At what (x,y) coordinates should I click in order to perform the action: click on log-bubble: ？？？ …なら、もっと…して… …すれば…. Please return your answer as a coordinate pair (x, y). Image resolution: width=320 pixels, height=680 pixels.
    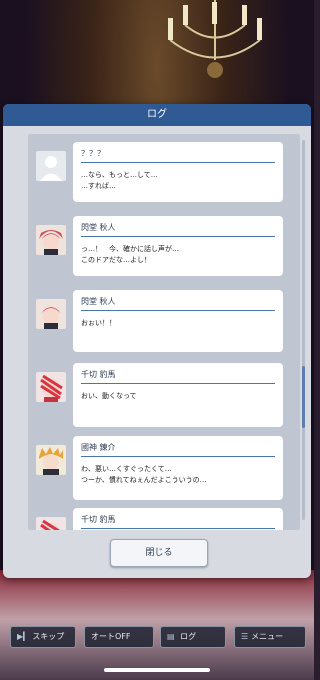
    Looking at the image, I should click on (178, 172).